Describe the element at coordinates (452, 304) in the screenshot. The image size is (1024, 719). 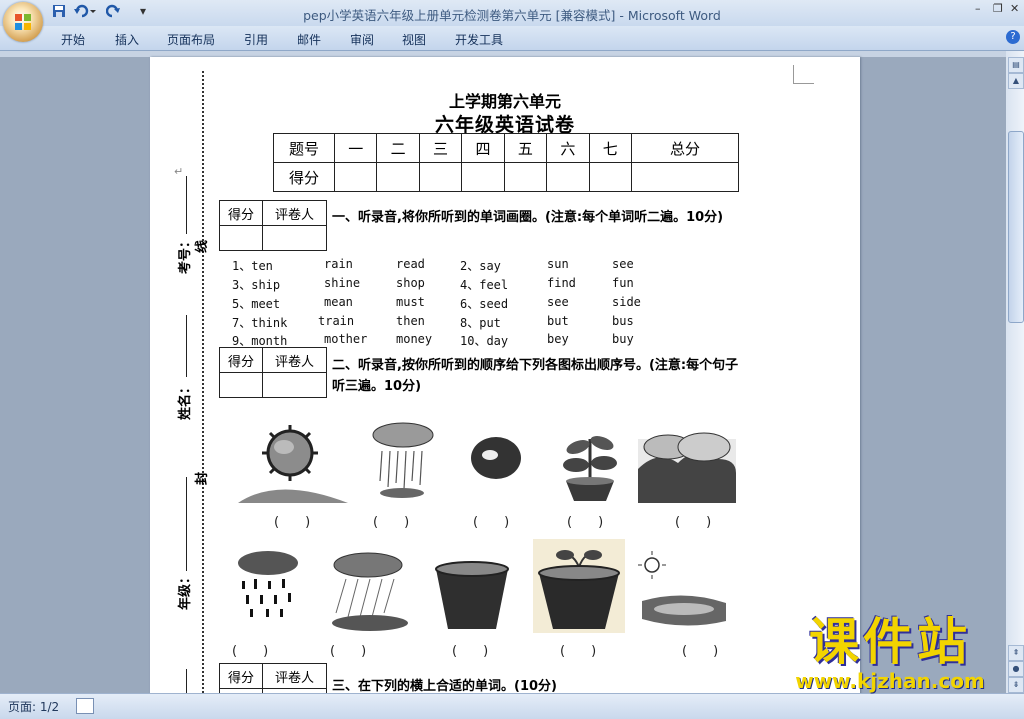
I see `word-row: 5、meet mean must 6、seed see side` at that location.